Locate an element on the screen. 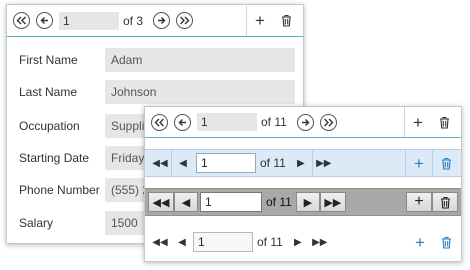 This screenshot has width=470, height=270. field-label: First Name is located at coordinates (48, 60).